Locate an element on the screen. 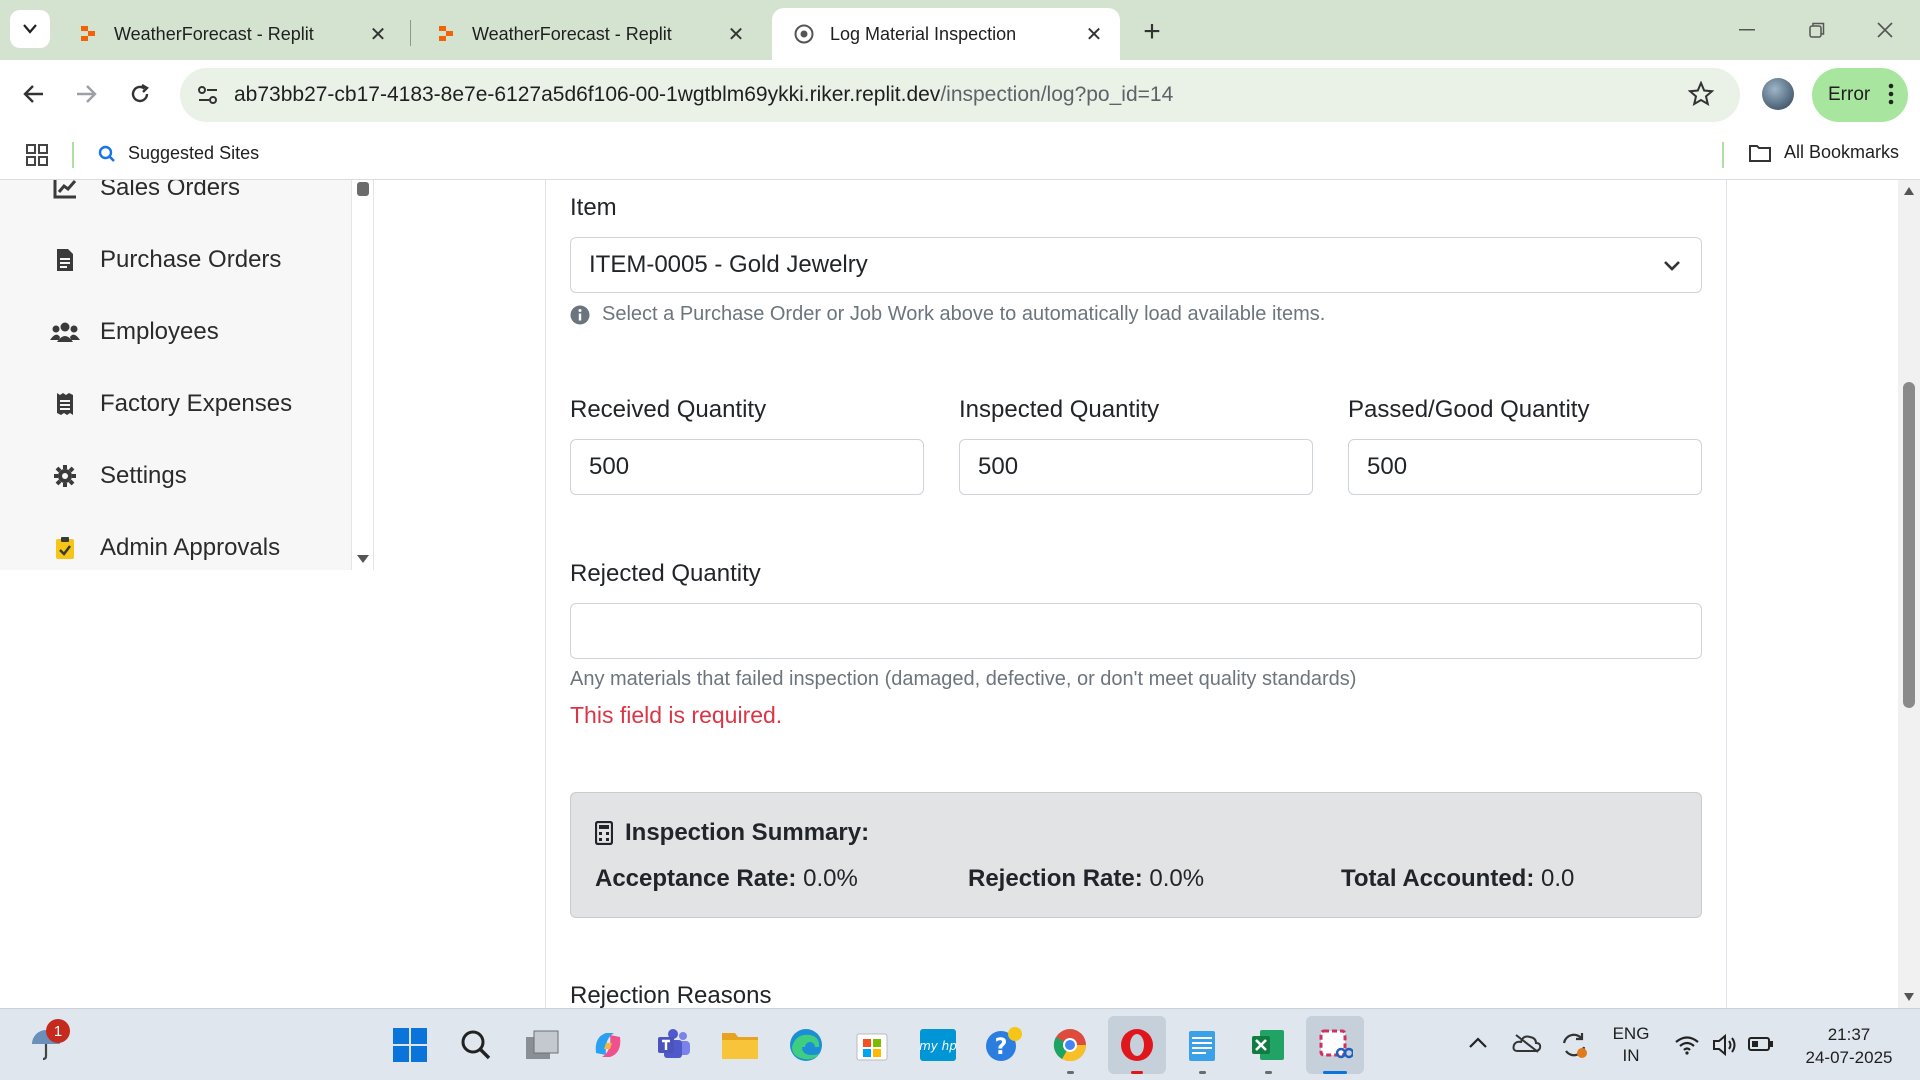  back-button is located at coordinates (34, 94).